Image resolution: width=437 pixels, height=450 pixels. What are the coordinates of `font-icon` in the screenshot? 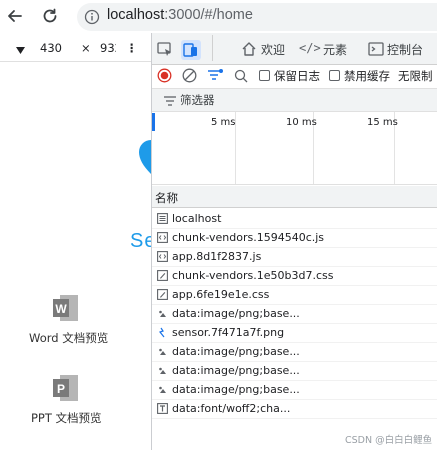 It's located at (162, 408).